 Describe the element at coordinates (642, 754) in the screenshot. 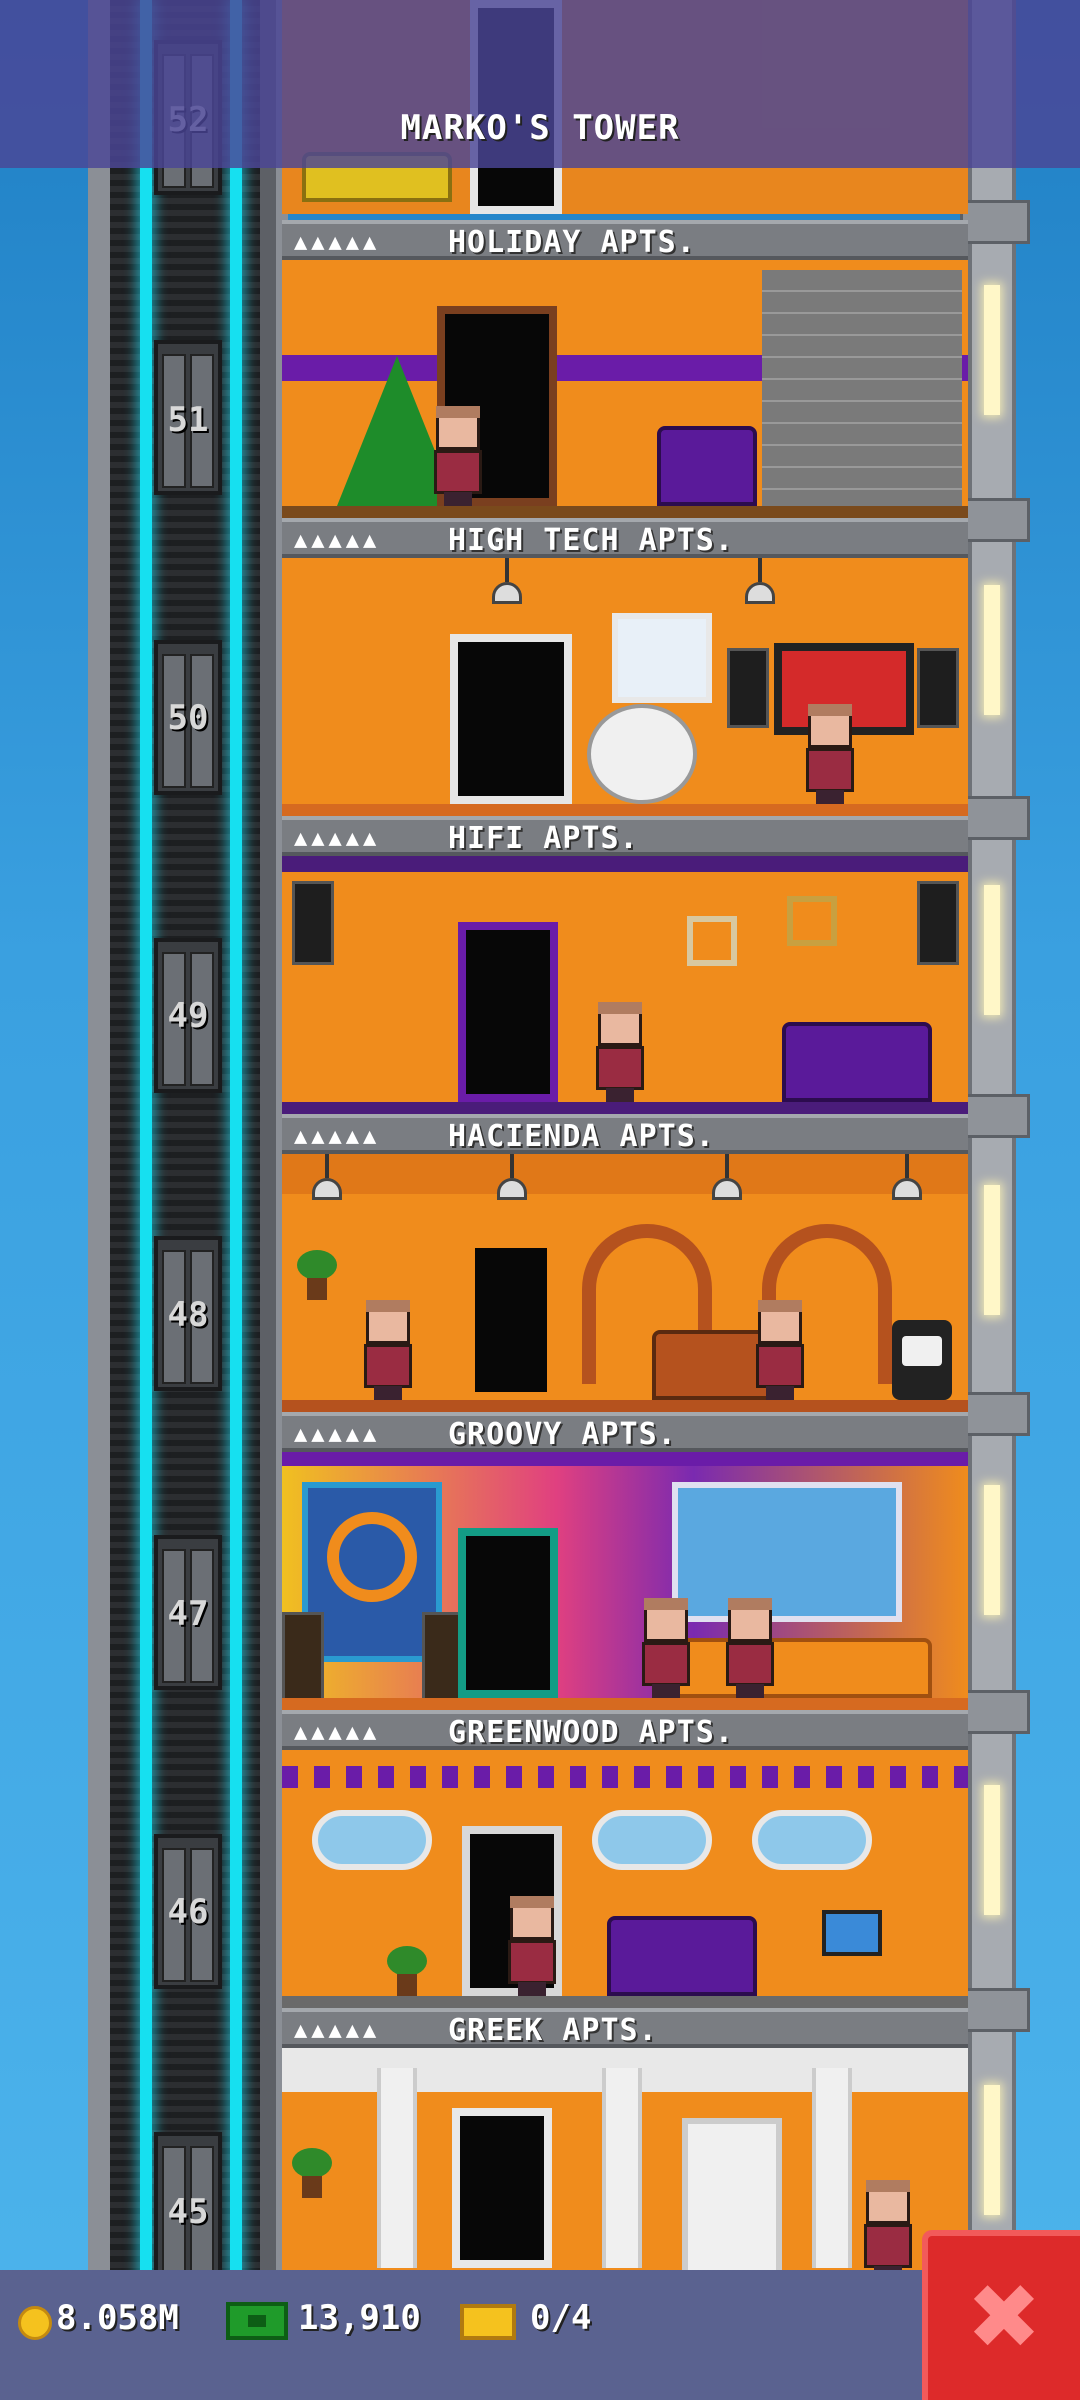

I see `egg-chair-icon` at that location.